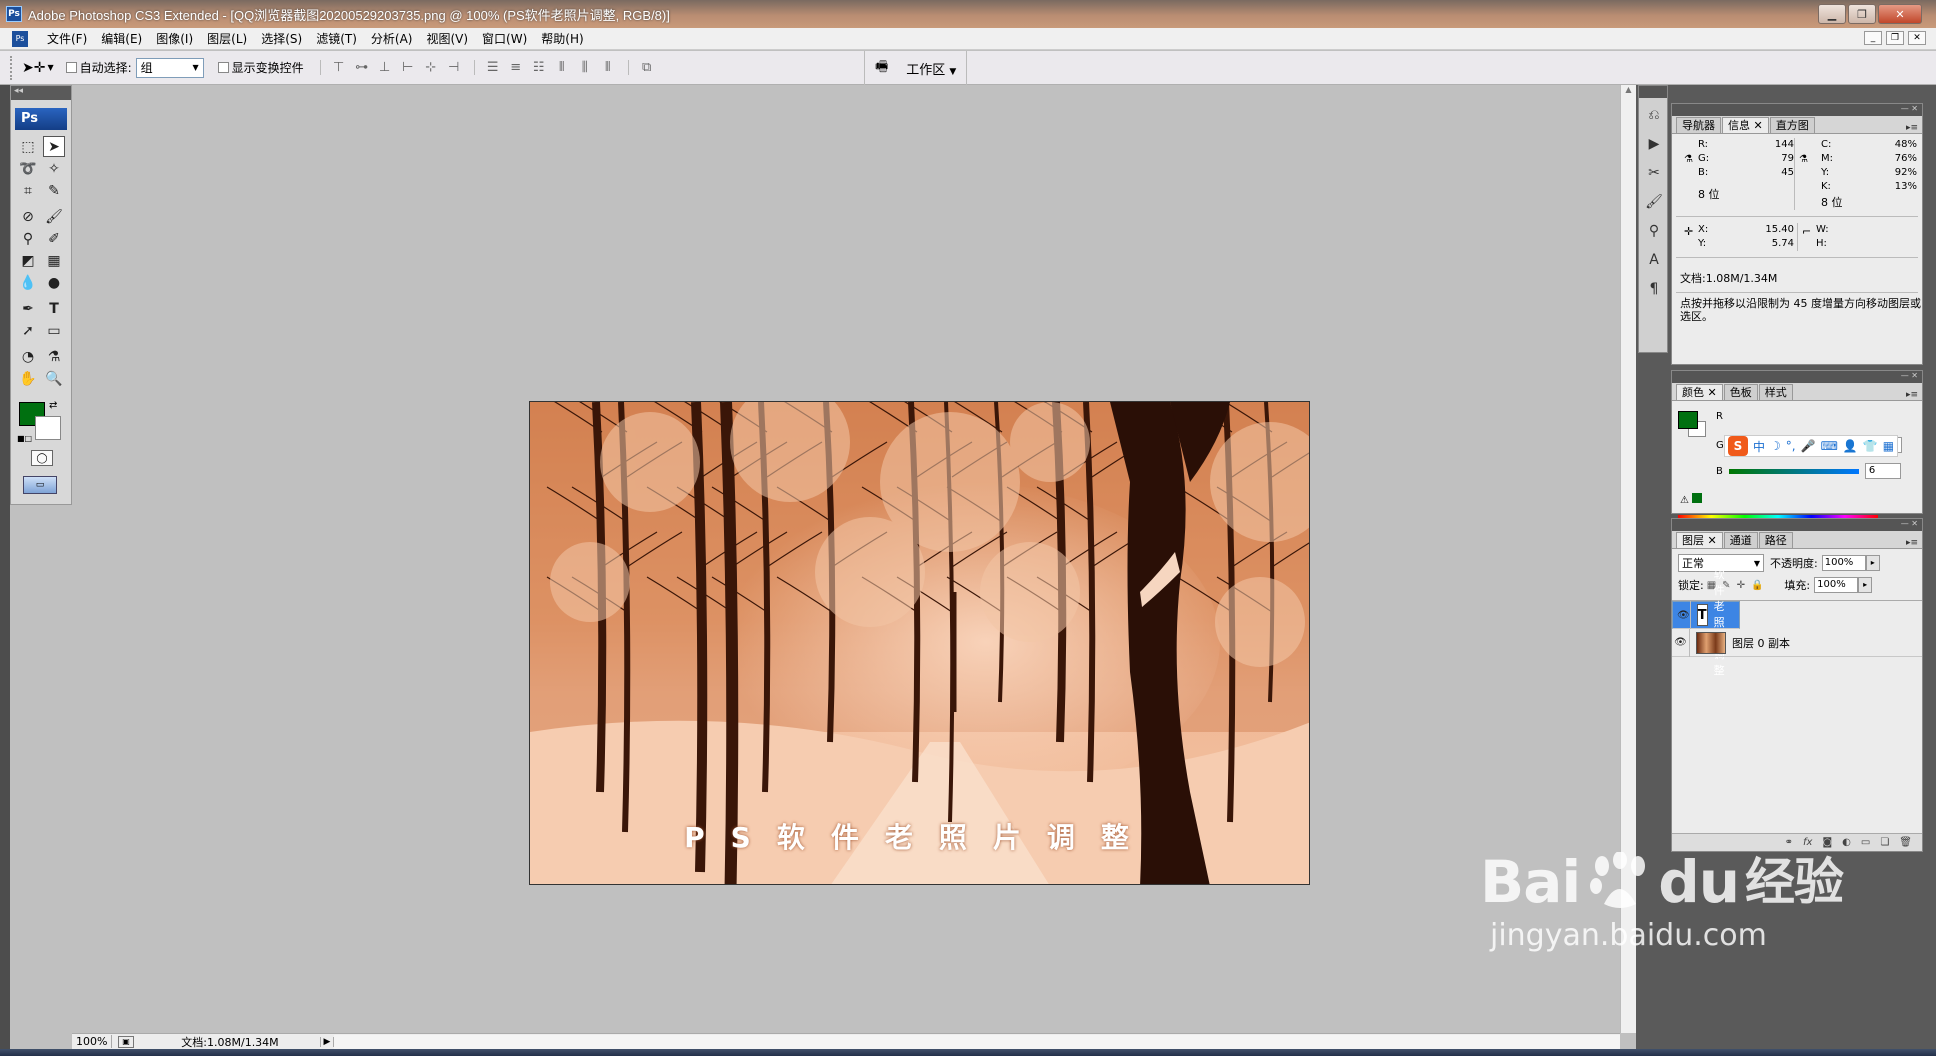  I want to click on tab-color: 颜色 ✕, so click(1699, 392).